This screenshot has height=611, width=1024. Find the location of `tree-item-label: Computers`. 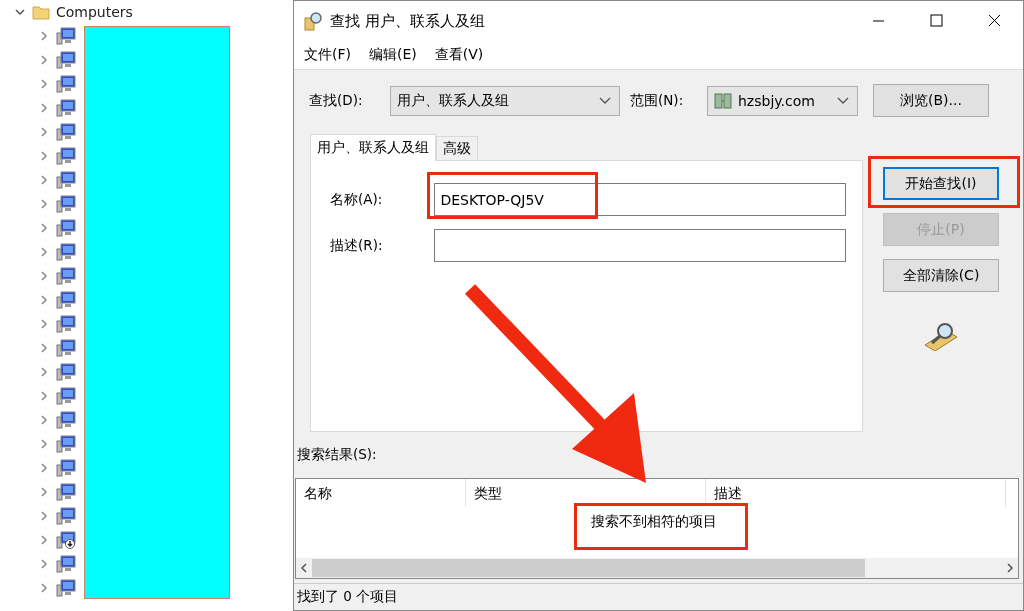

tree-item-label: Computers is located at coordinates (94, 12).